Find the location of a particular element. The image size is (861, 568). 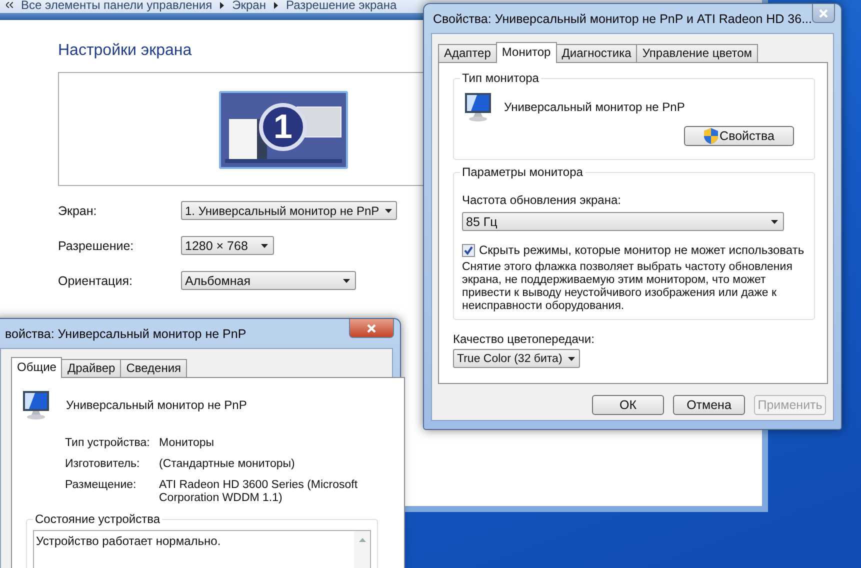

checkmark-icon is located at coordinates (468, 250).